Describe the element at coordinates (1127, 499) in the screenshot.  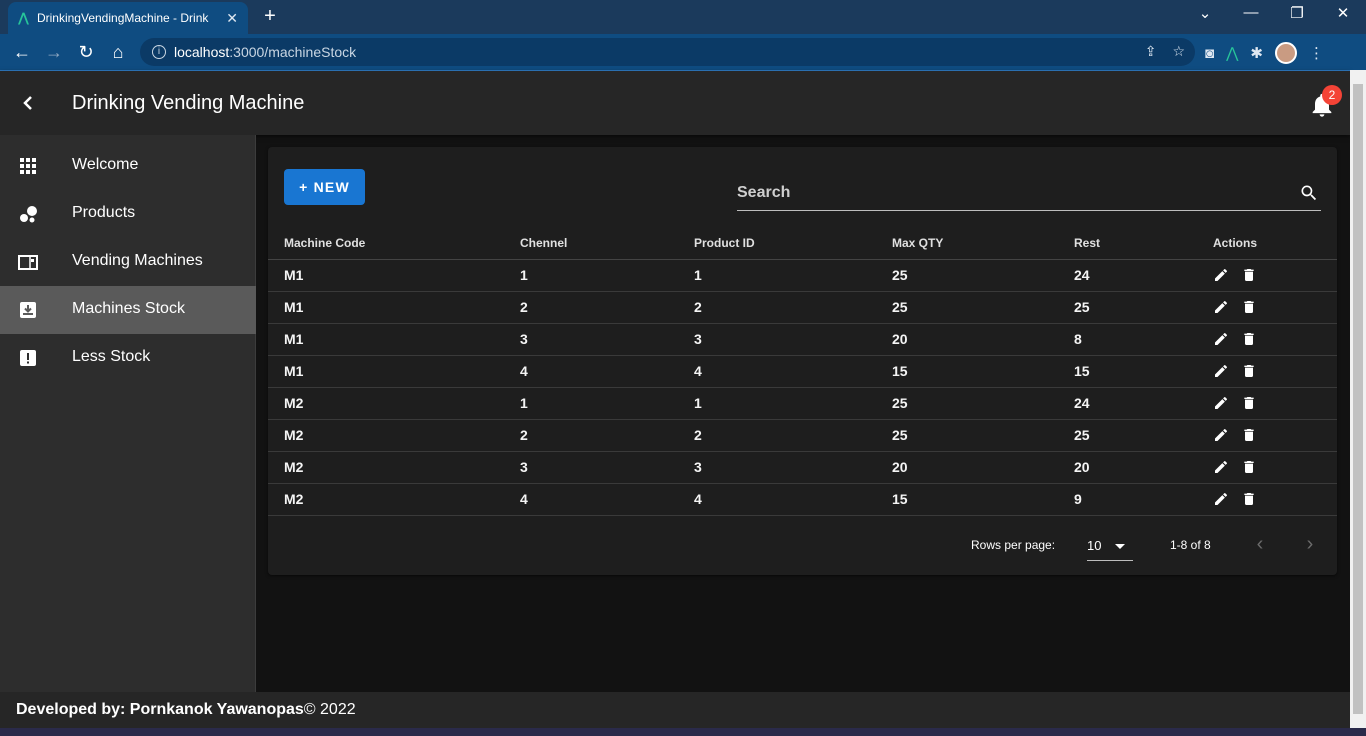
I see `cell-rest: 9` at that location.